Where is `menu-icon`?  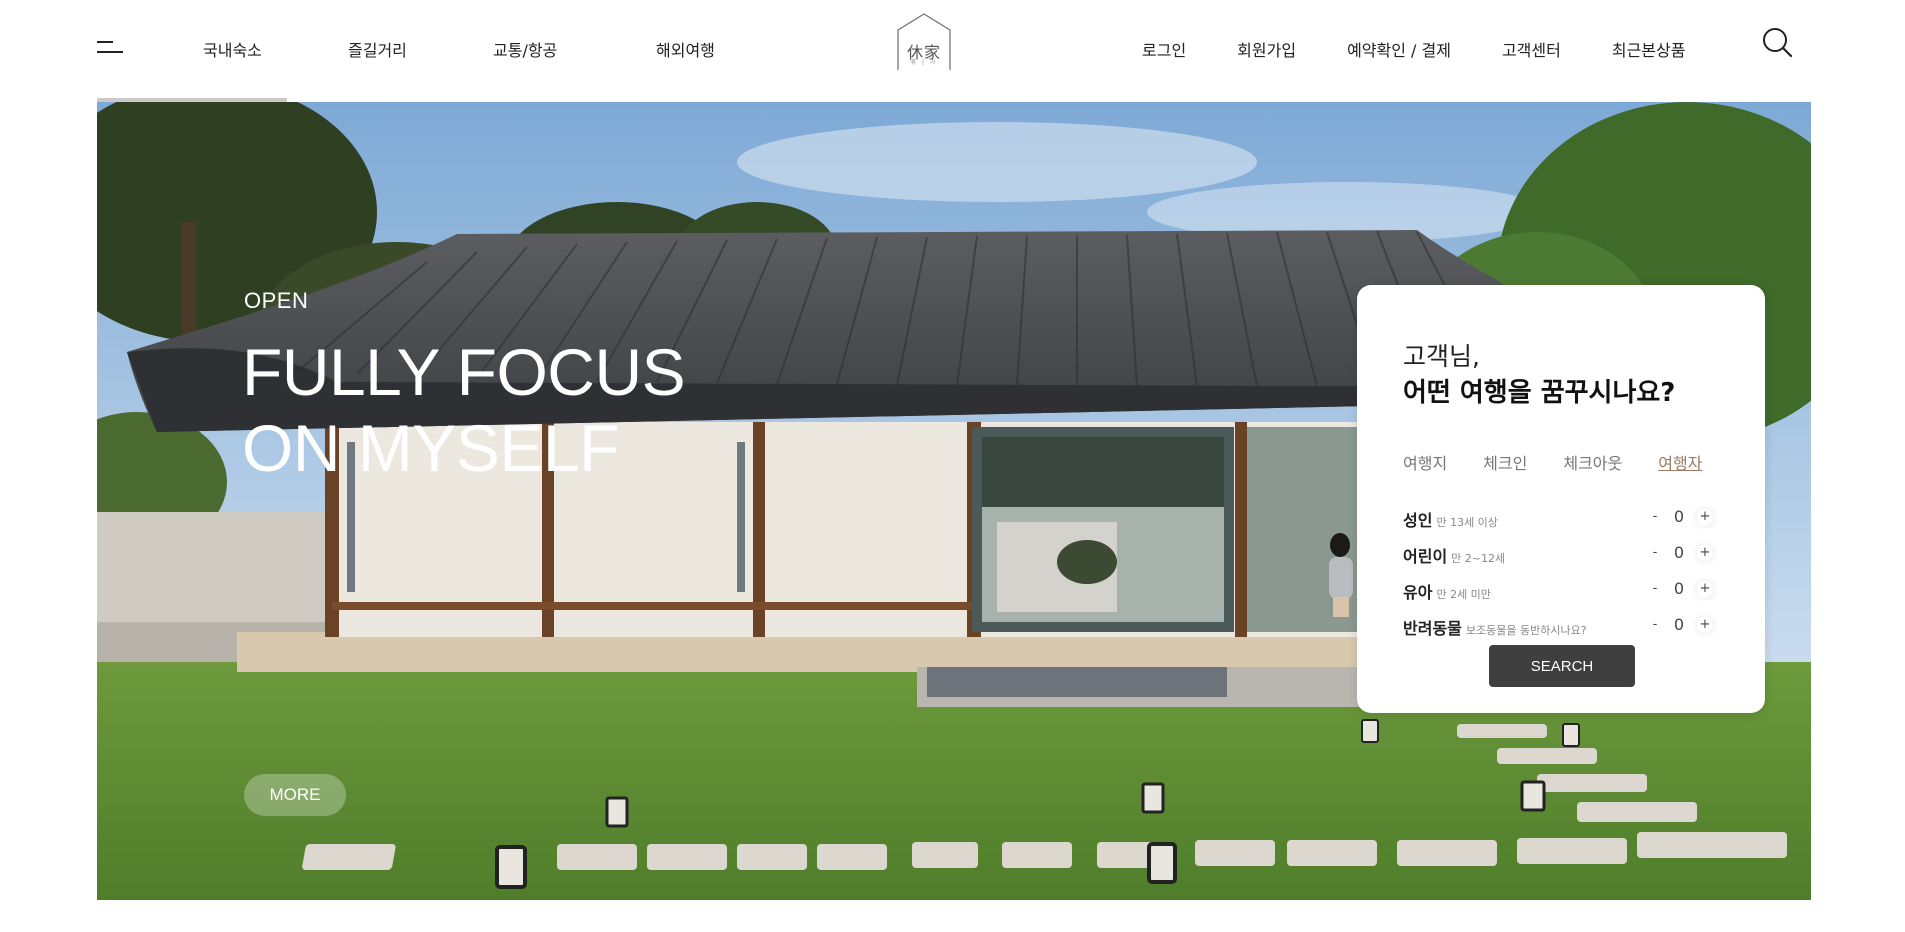 menu-icon is located at coordinates (110, 47).